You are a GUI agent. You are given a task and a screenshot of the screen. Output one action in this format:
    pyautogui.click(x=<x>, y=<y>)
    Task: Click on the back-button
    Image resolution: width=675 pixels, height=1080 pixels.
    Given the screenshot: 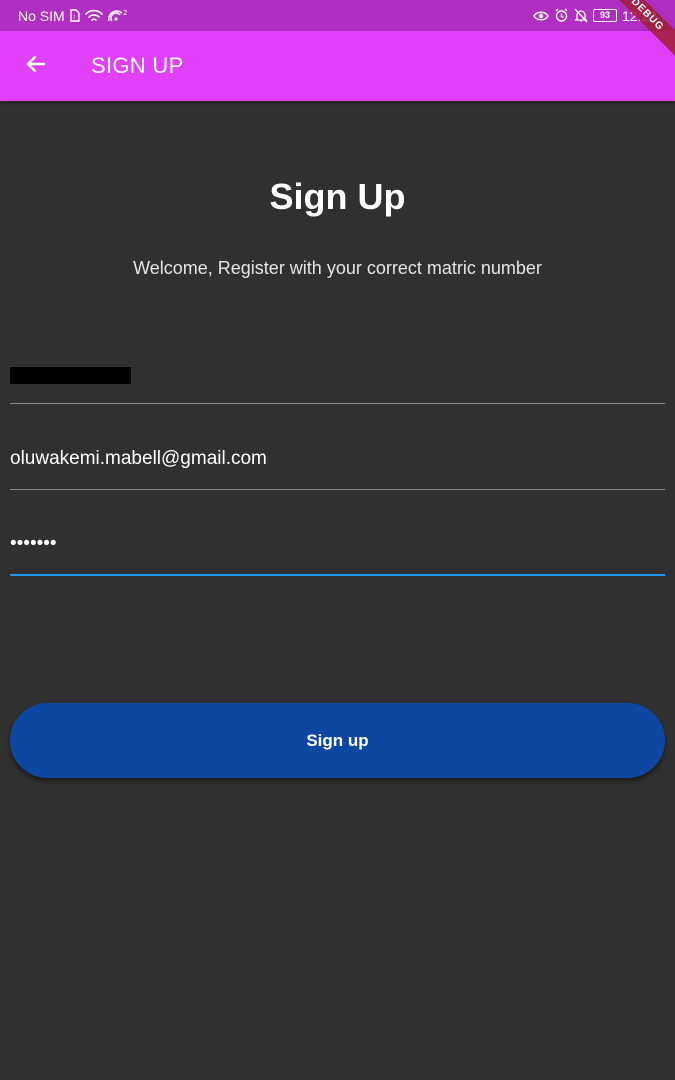 What is the action you would take?
    pyautogui.click(x=36, y=66)
    